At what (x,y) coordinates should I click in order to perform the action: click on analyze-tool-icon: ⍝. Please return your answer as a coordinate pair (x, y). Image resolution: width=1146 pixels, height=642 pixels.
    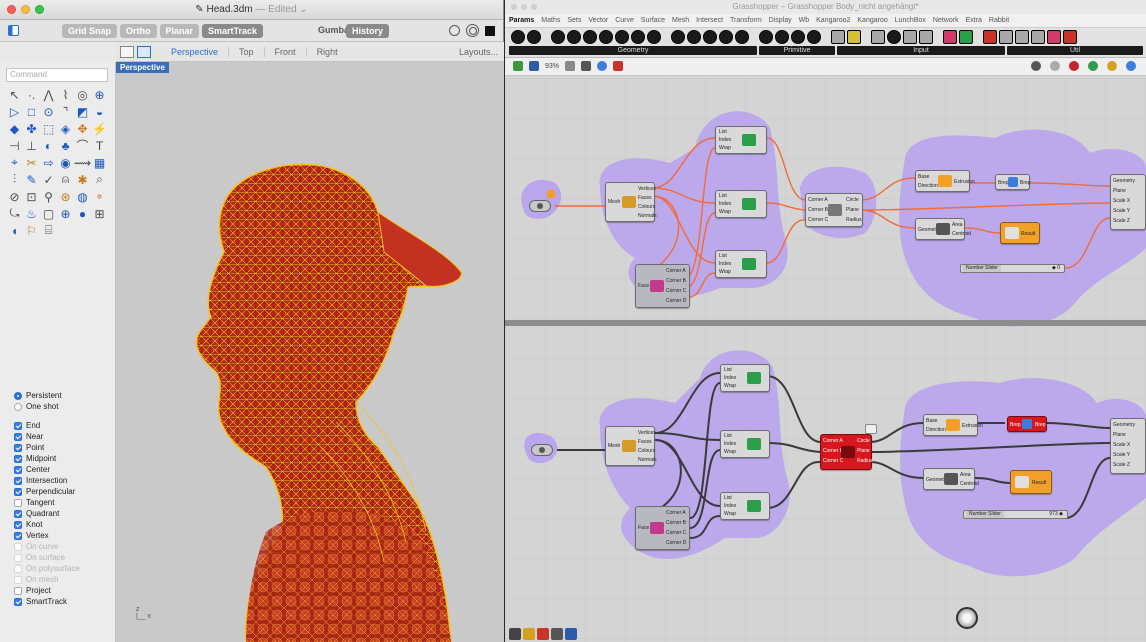
    Looking at the image, I should click on (65, 179).